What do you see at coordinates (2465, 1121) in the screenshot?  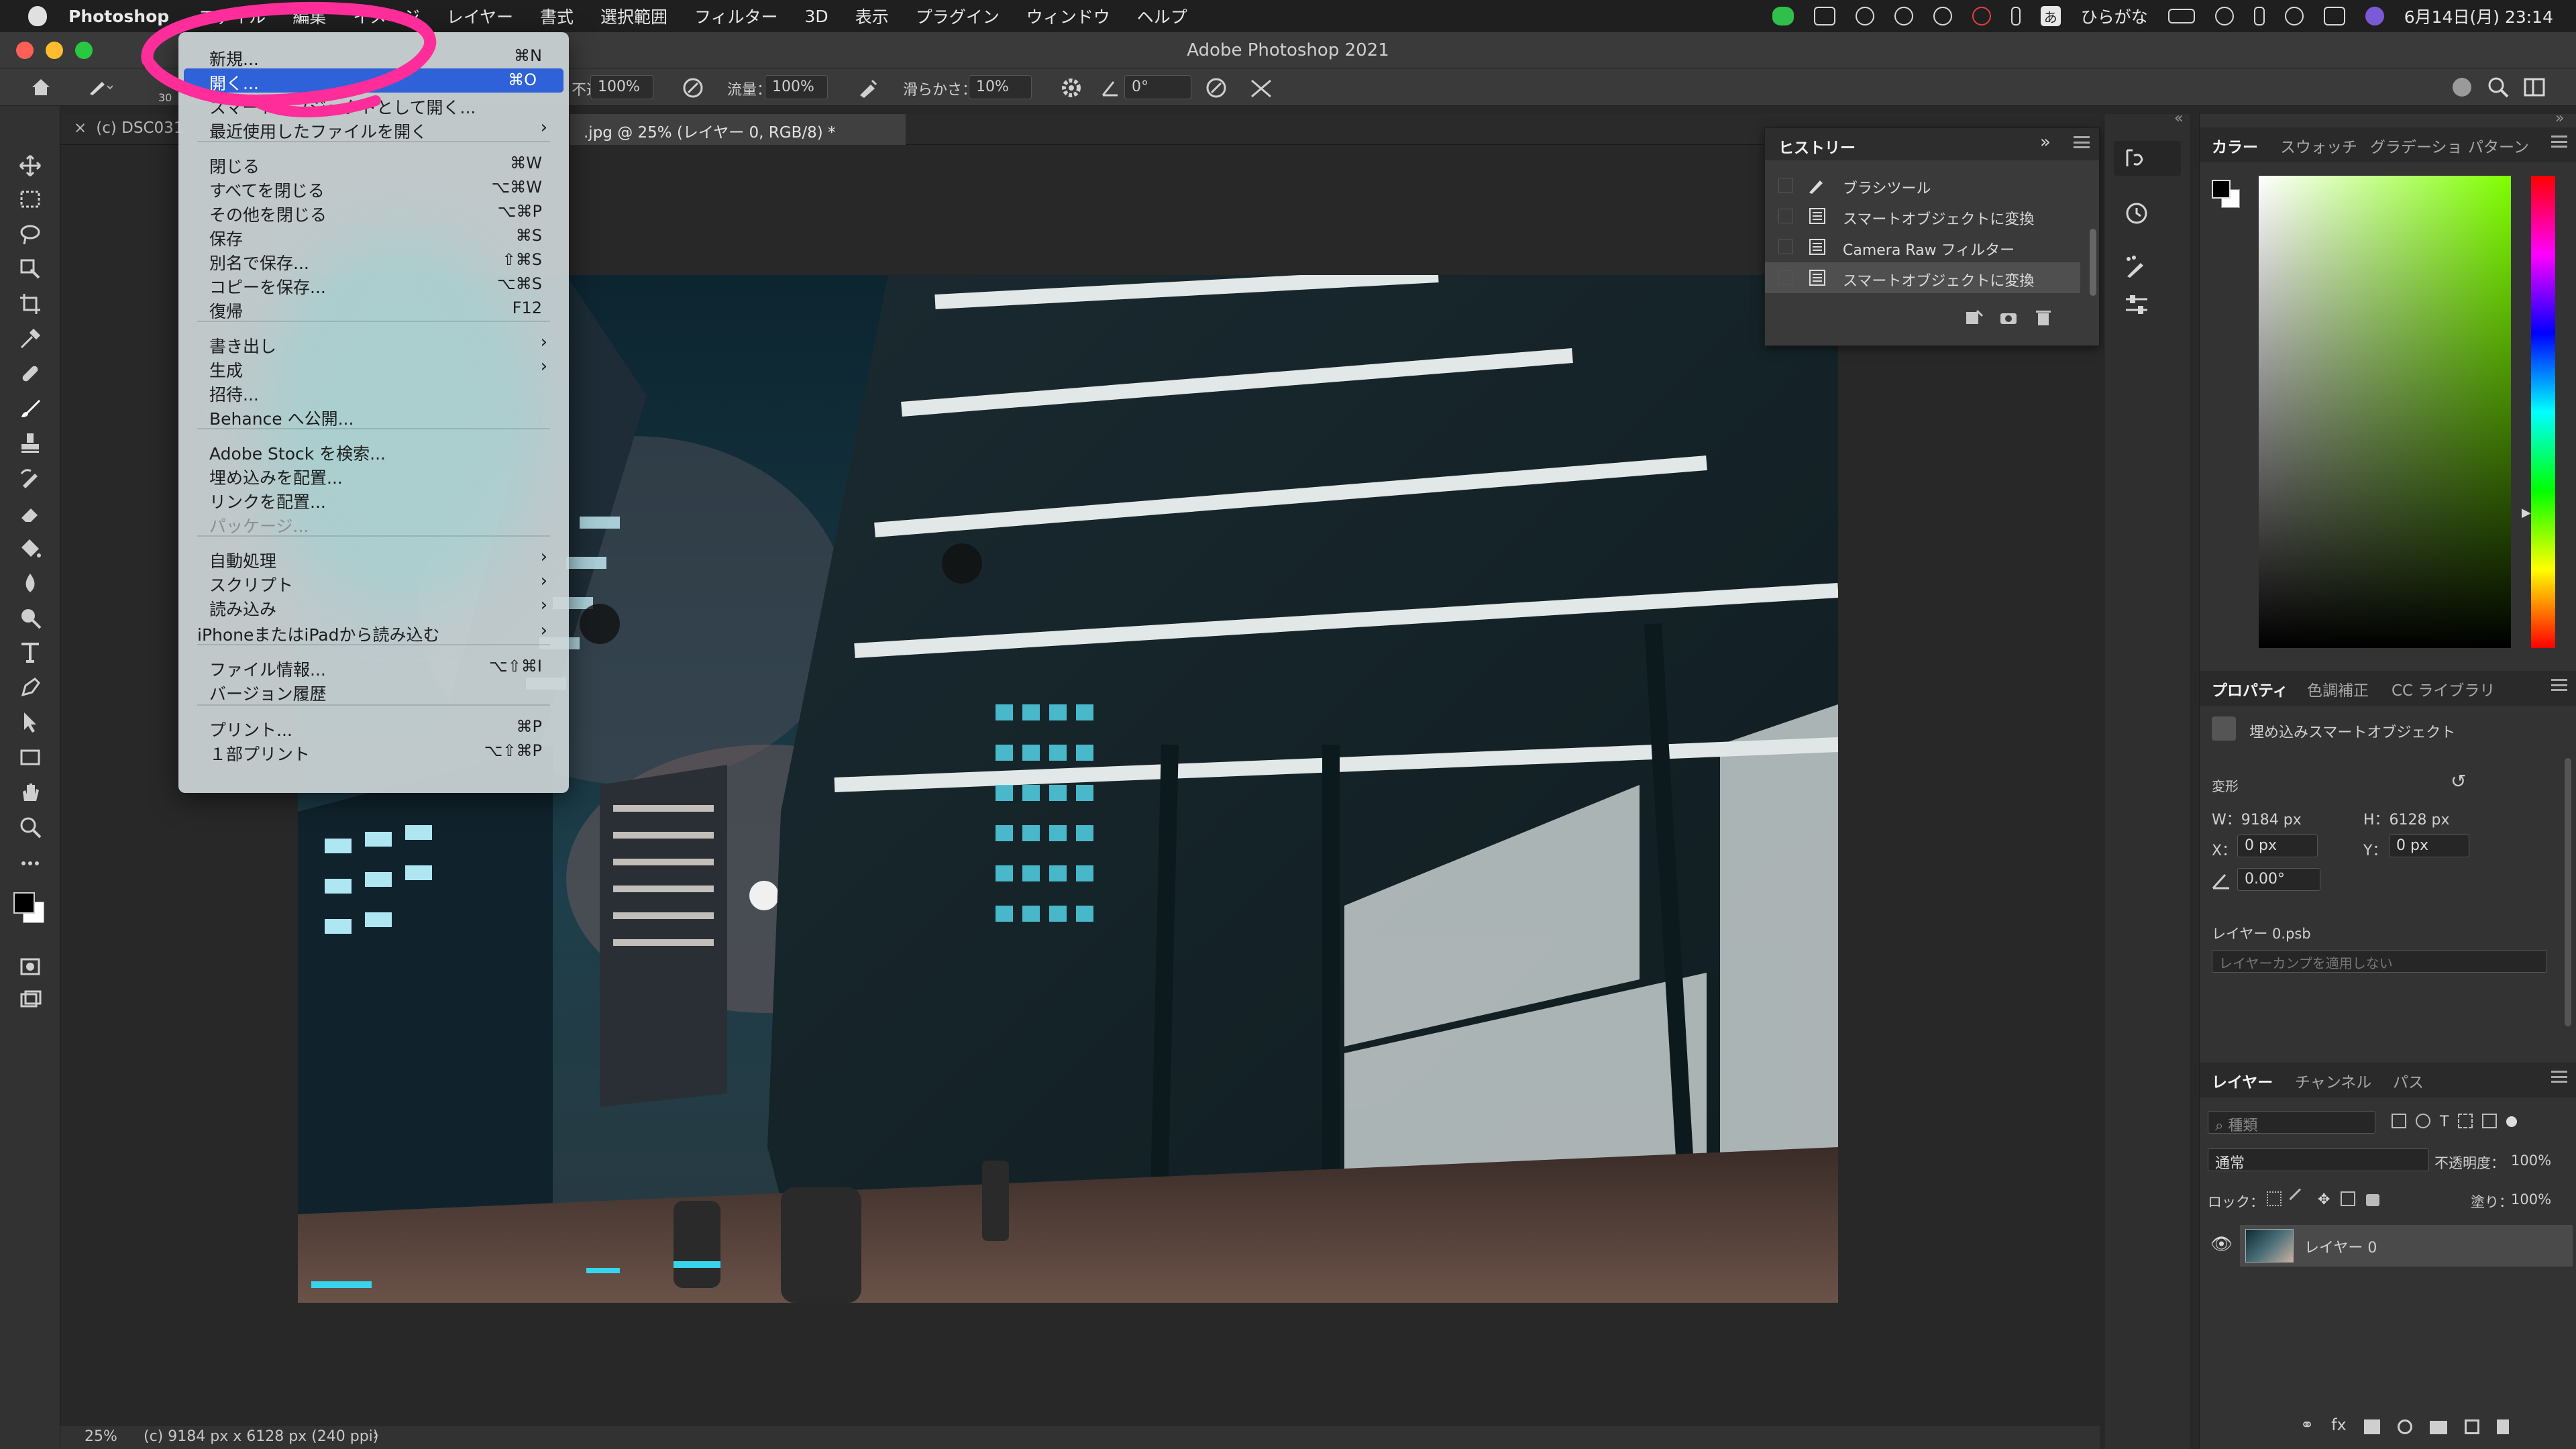 I see `filter-shape-icon` at bounding box center [2465, 1121].